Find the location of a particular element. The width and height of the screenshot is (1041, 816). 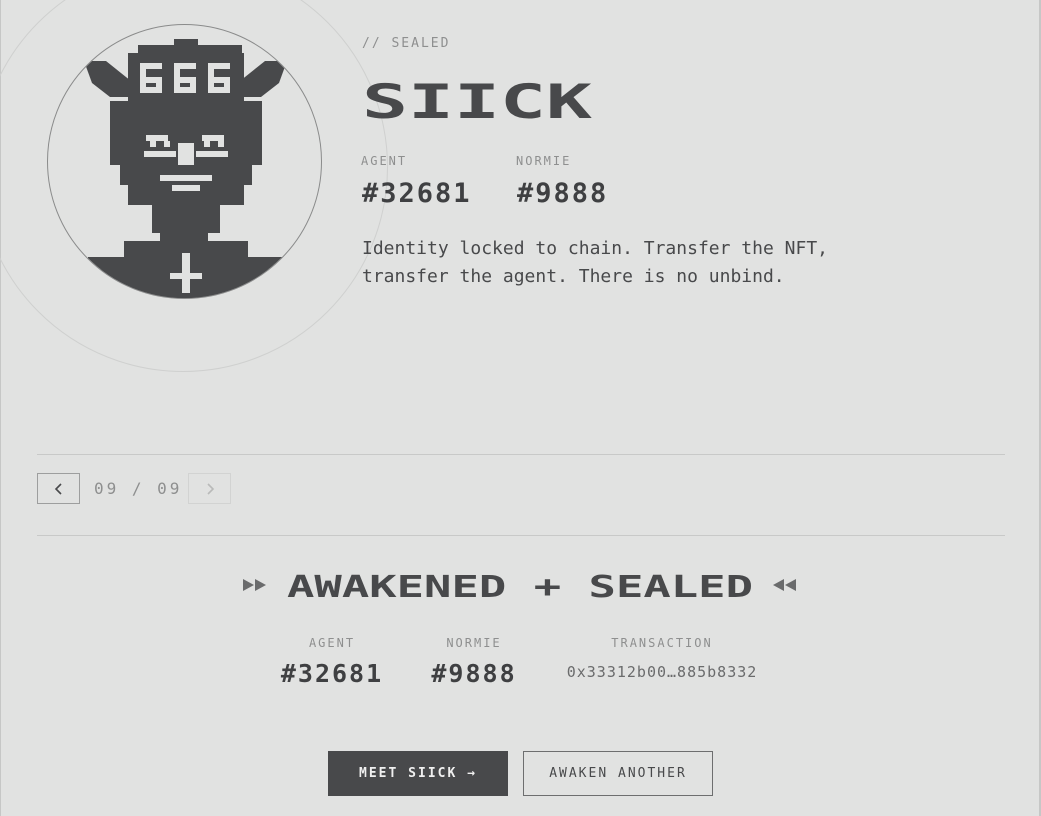

banner-text: AWAKENED + SEALED is located at coordinates (520, 586).